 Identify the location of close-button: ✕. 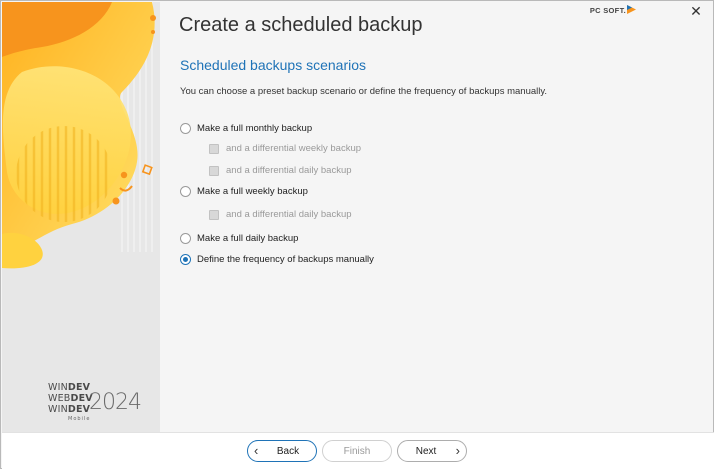
(696, 13).